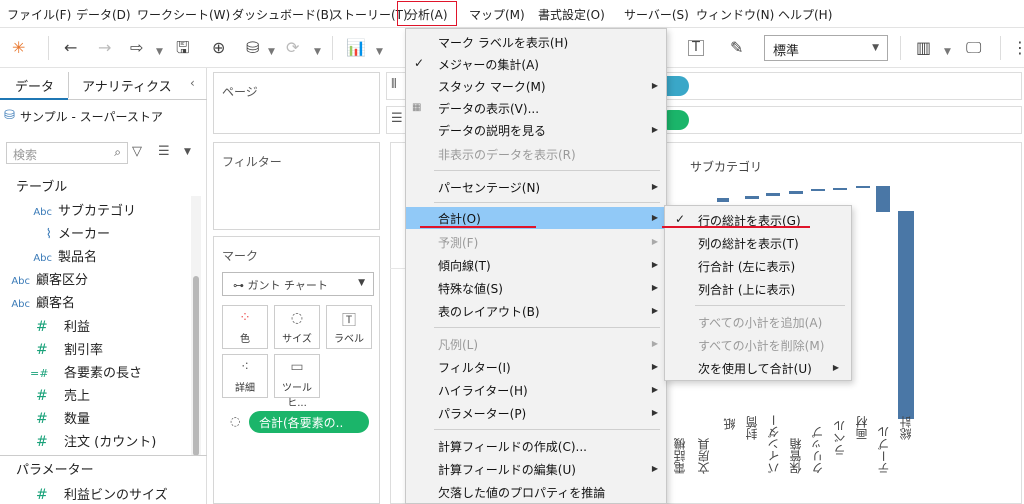 The width and height of the screenshot is (1024, 504). I want to click on menu-item-stack-marks: スタック マーク(M) ▶, so click(536, 86).